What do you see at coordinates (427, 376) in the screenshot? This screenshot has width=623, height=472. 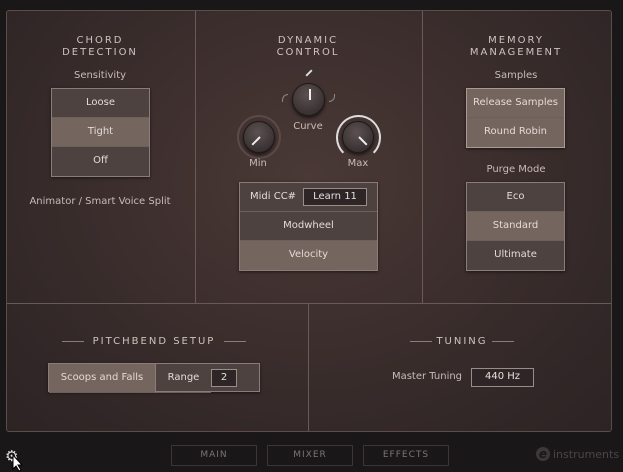 I see `master-tuning-label: Master Tuning` at bounding box center [427, 376].